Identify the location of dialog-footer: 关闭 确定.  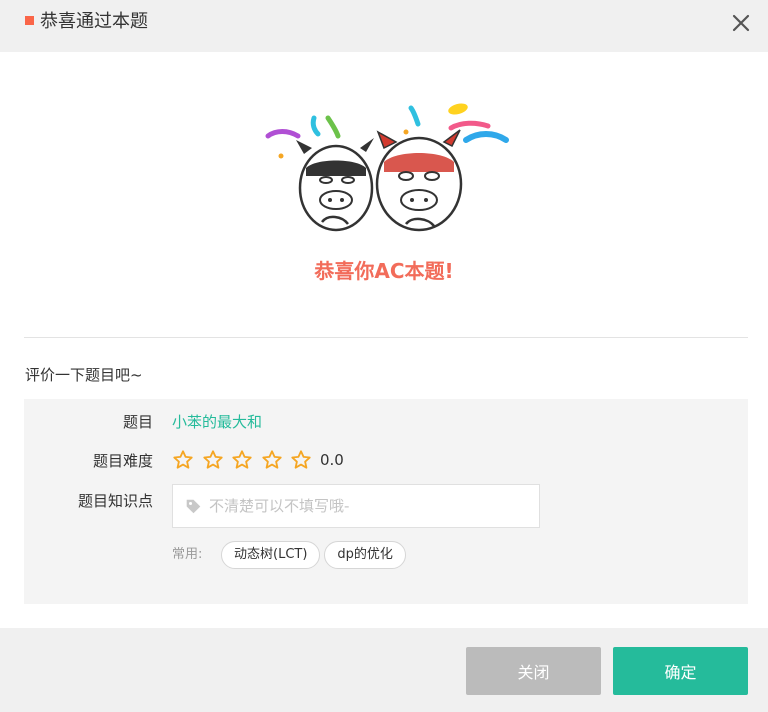
(384, 670).